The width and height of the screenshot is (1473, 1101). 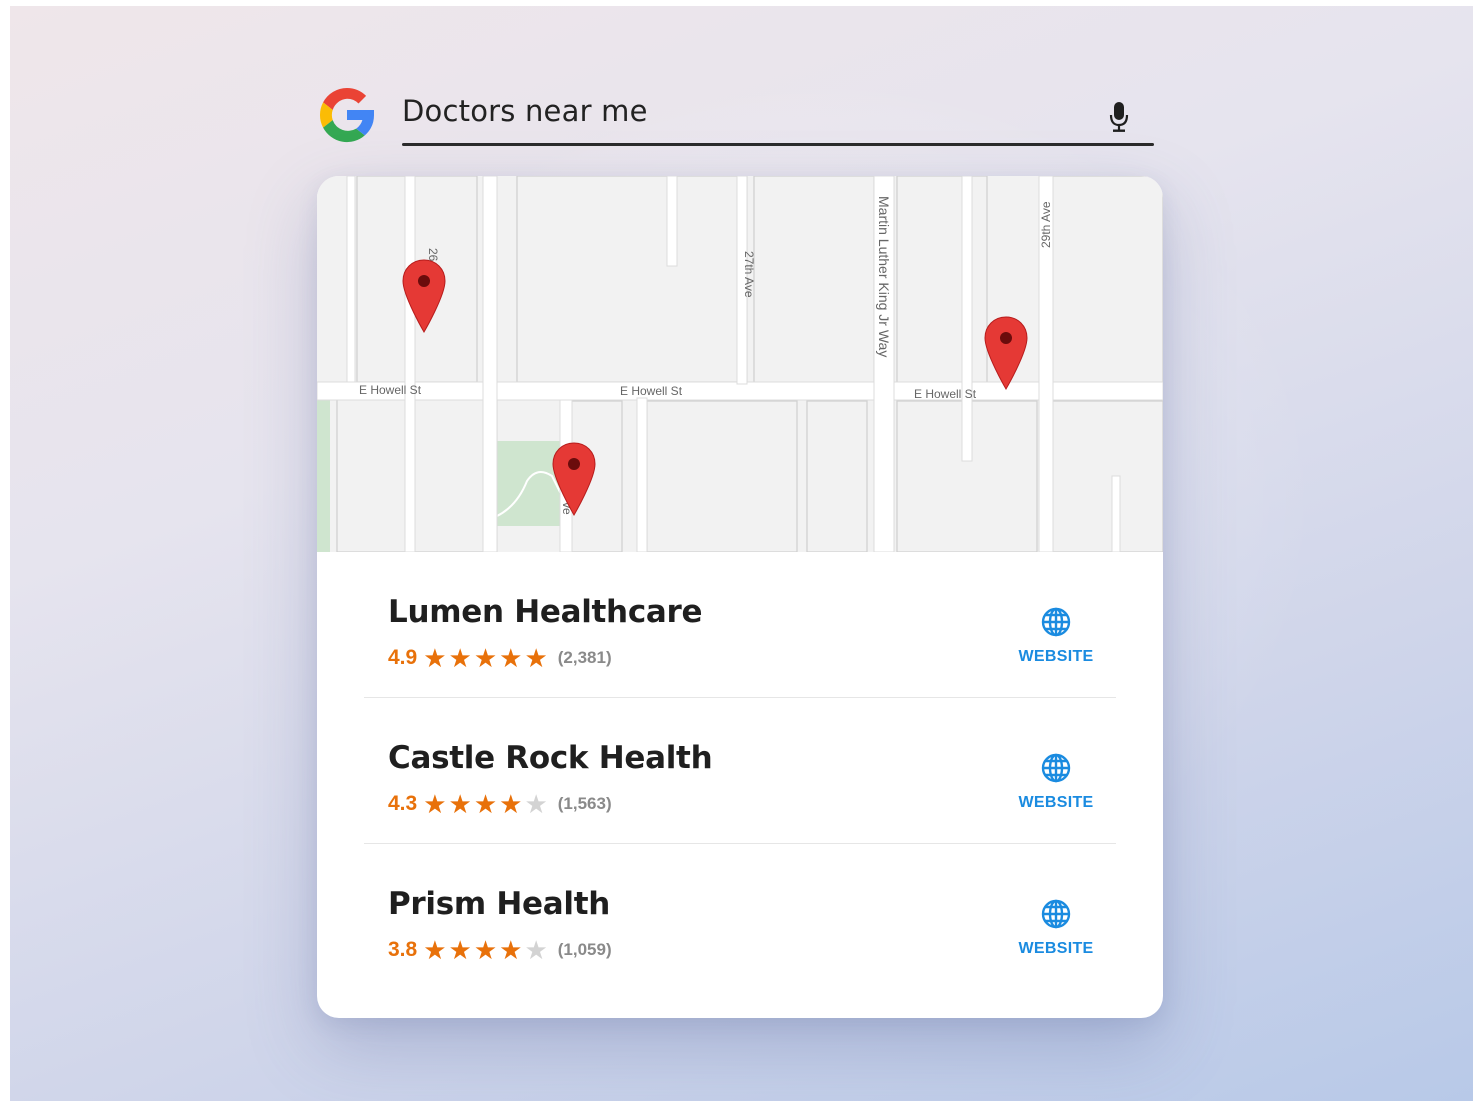 I want to click on review-count: (1,563), so click(x=584, y=803).